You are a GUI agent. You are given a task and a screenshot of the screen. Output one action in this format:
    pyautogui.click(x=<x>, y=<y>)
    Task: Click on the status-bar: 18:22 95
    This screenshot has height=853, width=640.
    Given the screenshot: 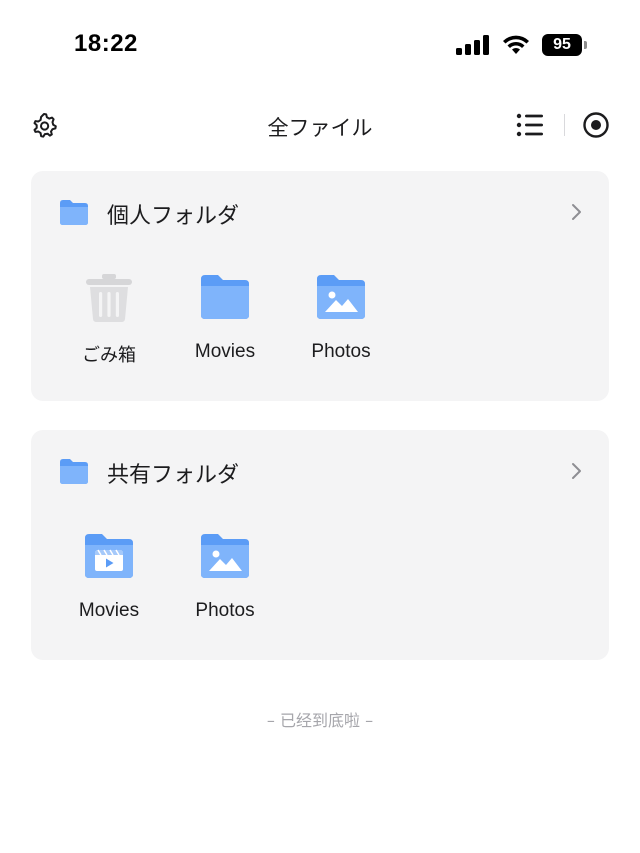 What is the action you would take?
    pyautogui.click(x=320, y=47)
    